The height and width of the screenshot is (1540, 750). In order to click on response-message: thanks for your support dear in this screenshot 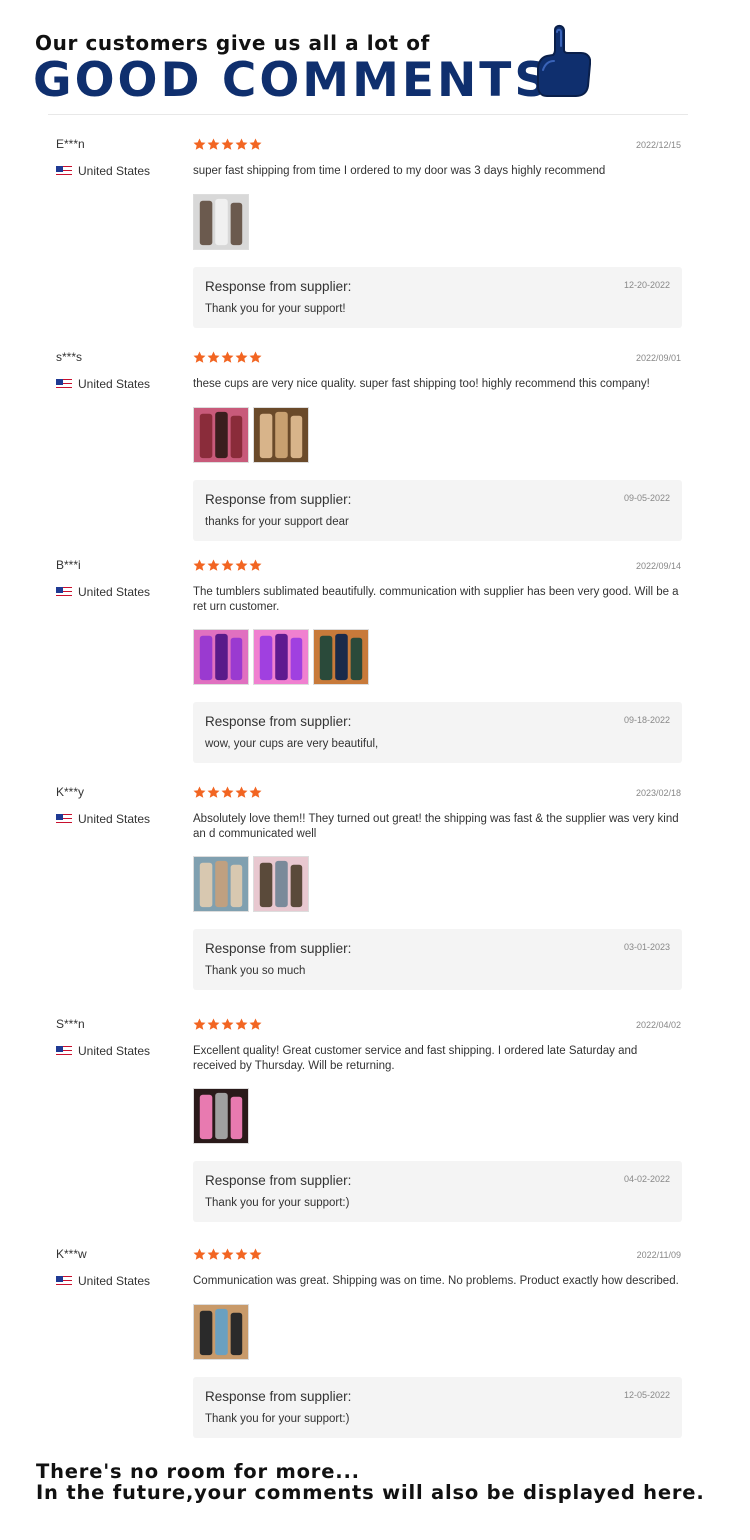, I will do `click(277, 522)`.